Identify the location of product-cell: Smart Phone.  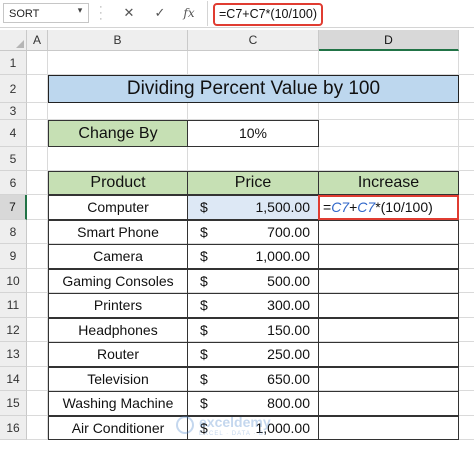
(118, 232).